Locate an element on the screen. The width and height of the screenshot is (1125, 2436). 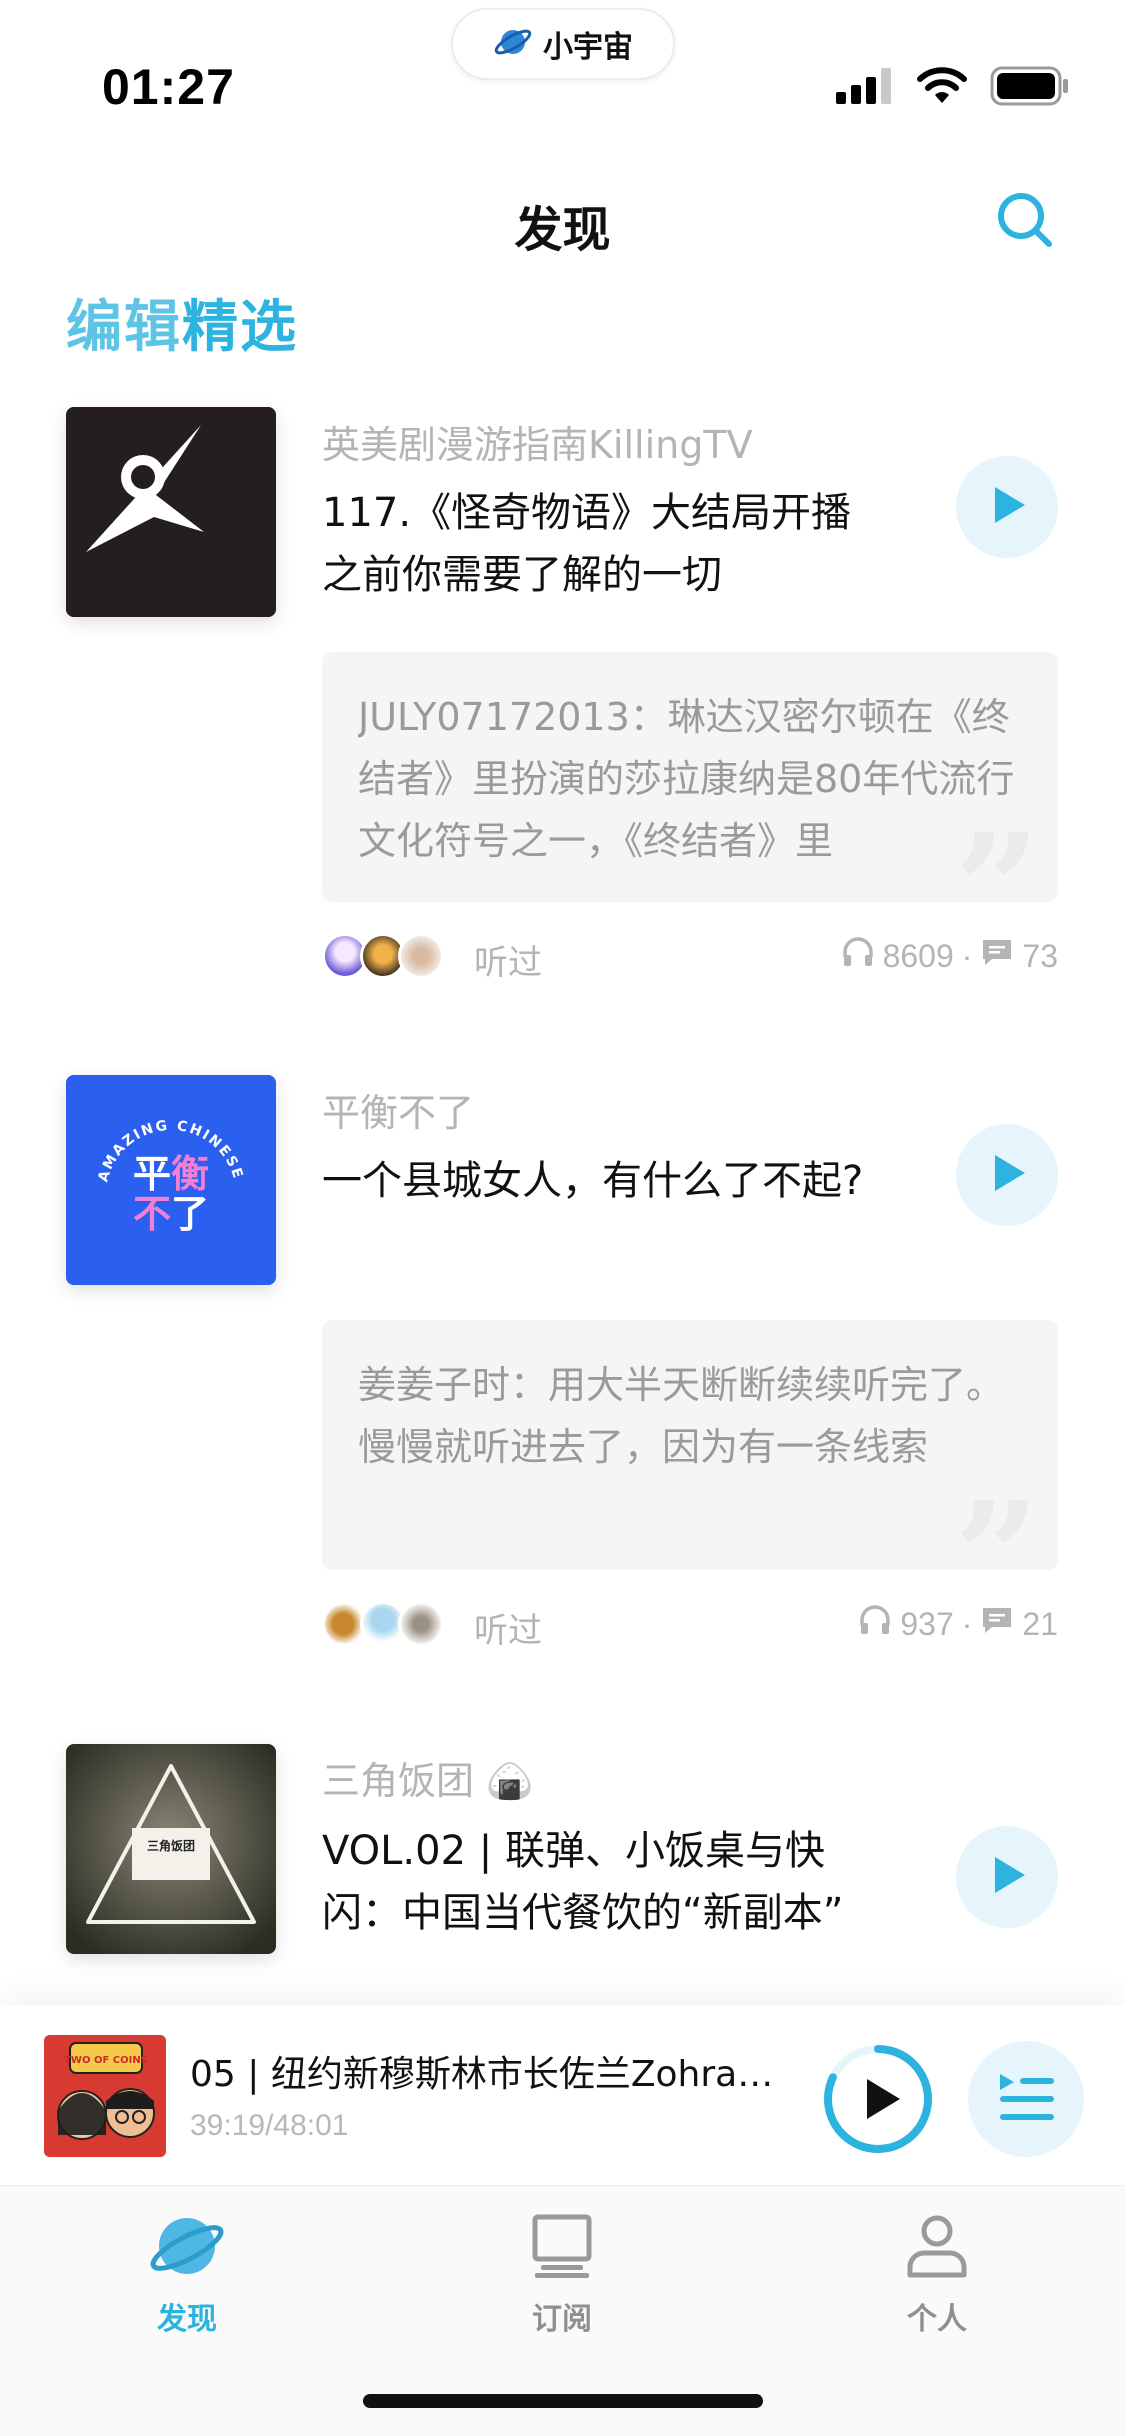
episode-stats: 8609 · 73 is located at coordinates (949, 956).